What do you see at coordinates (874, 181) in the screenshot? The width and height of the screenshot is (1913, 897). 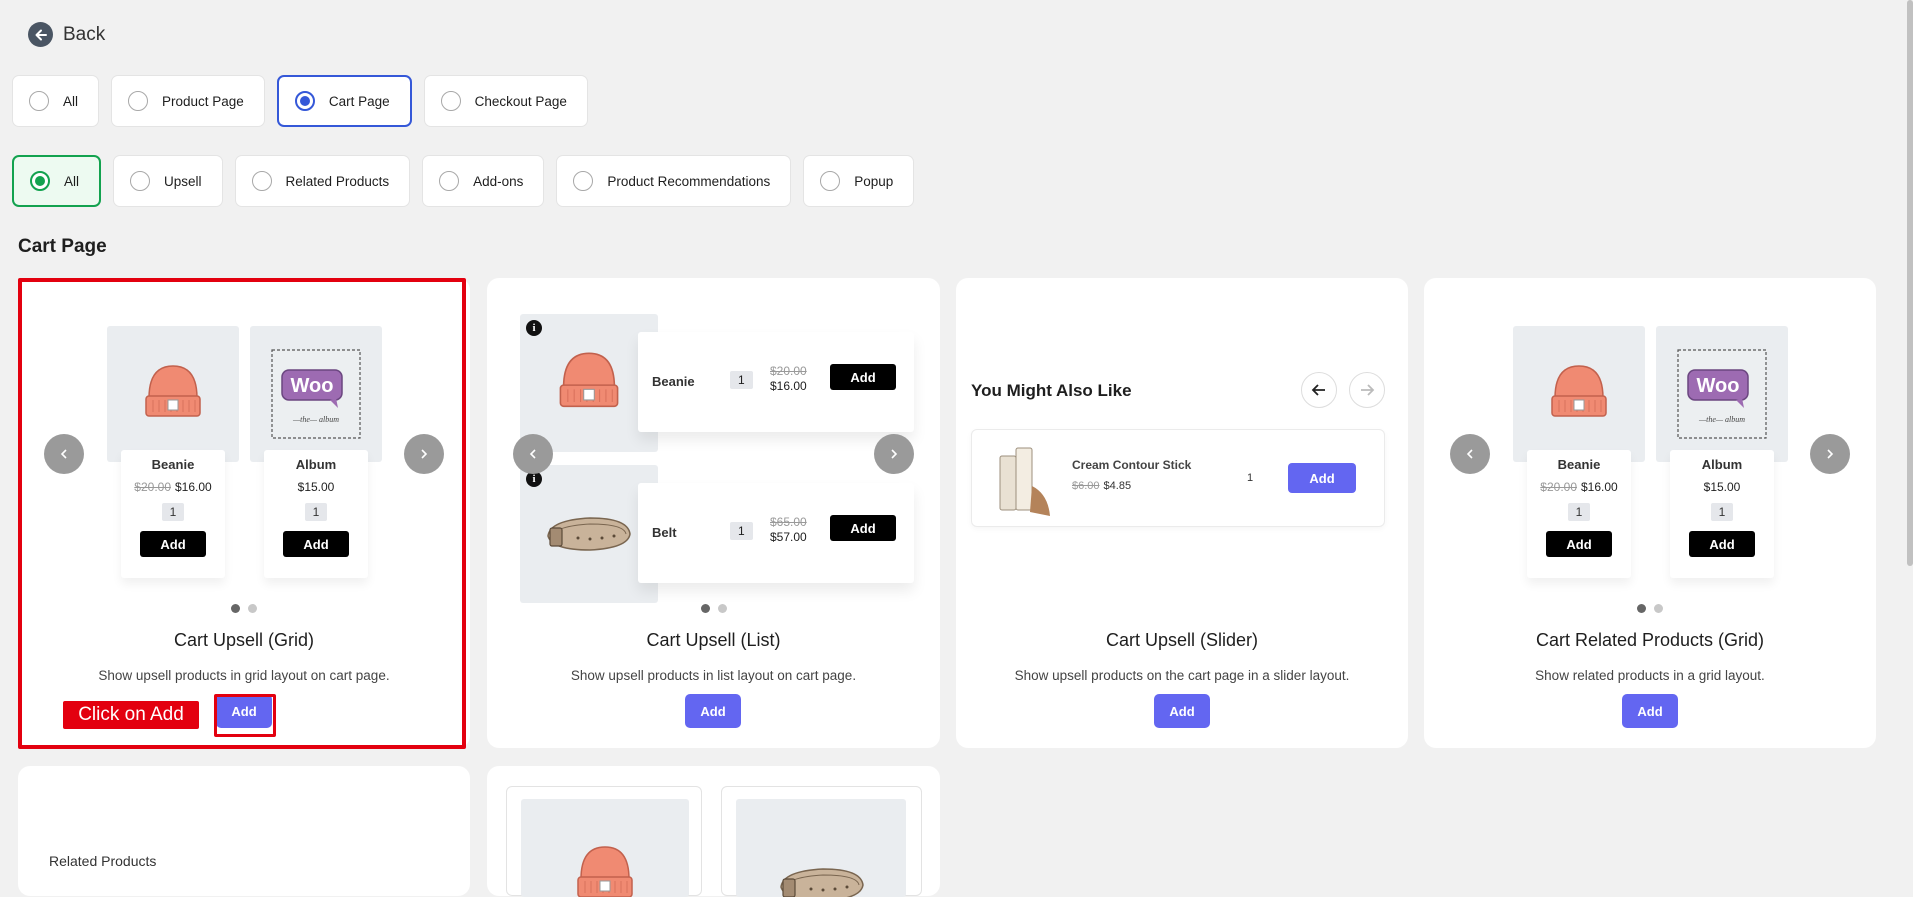 I see `filter-label: Popup` at bounding box center [874, 181].